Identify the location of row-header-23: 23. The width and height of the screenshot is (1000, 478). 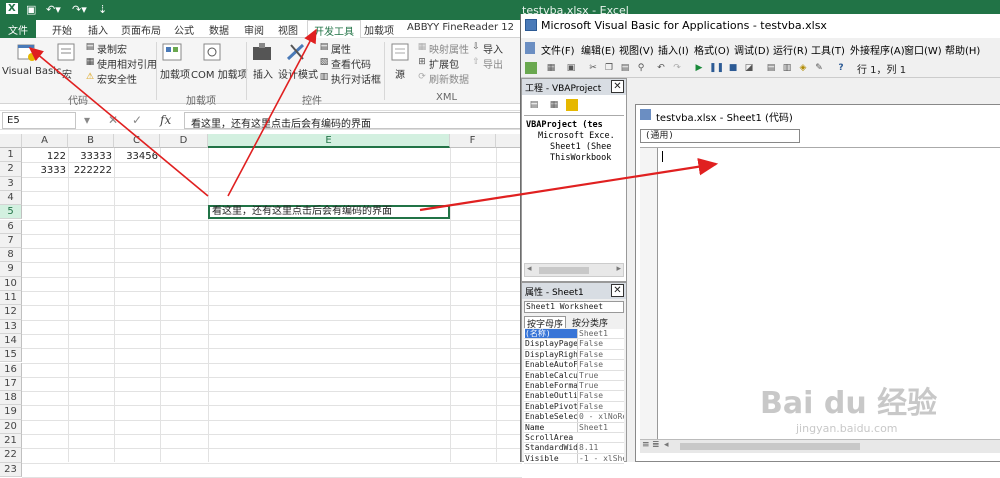
(11, 469).